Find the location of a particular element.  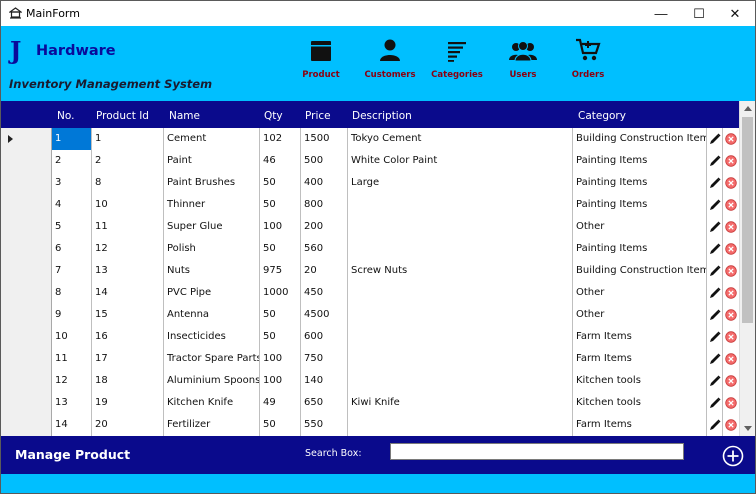

nav-product: Product is located at coordinates (321, 60).